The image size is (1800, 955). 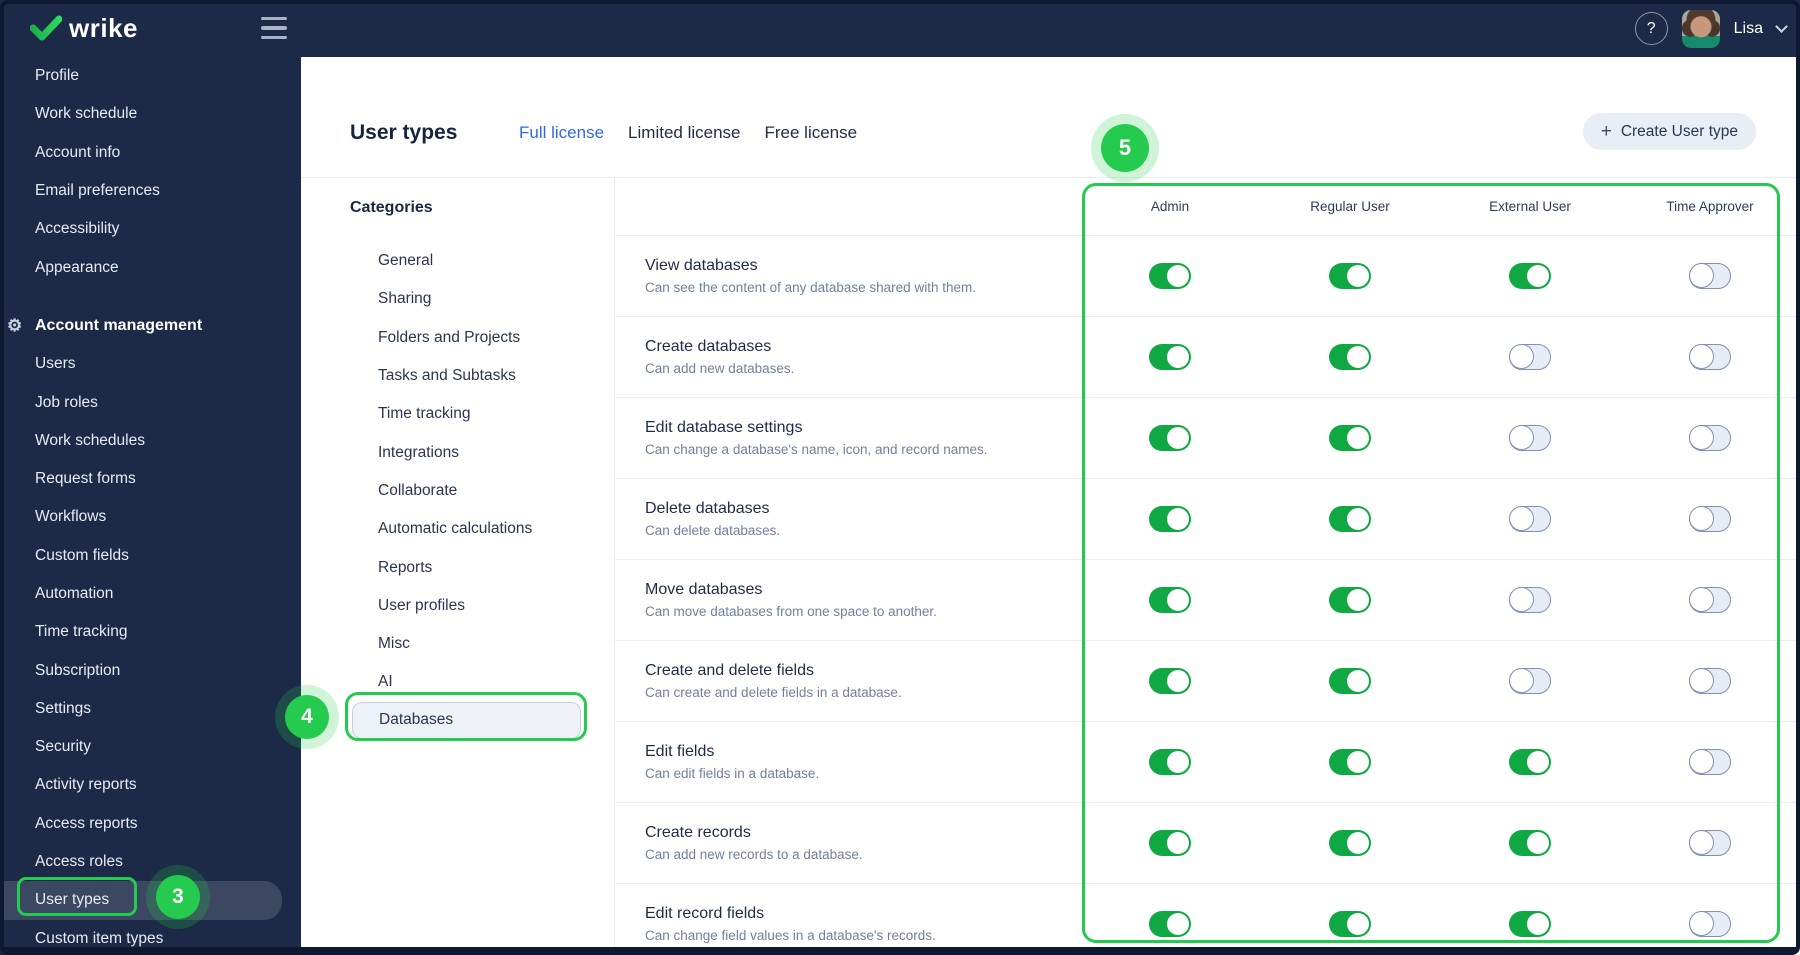 I want to click on toggle-edit-record-fields-admin, so click(x=1170, y=924).